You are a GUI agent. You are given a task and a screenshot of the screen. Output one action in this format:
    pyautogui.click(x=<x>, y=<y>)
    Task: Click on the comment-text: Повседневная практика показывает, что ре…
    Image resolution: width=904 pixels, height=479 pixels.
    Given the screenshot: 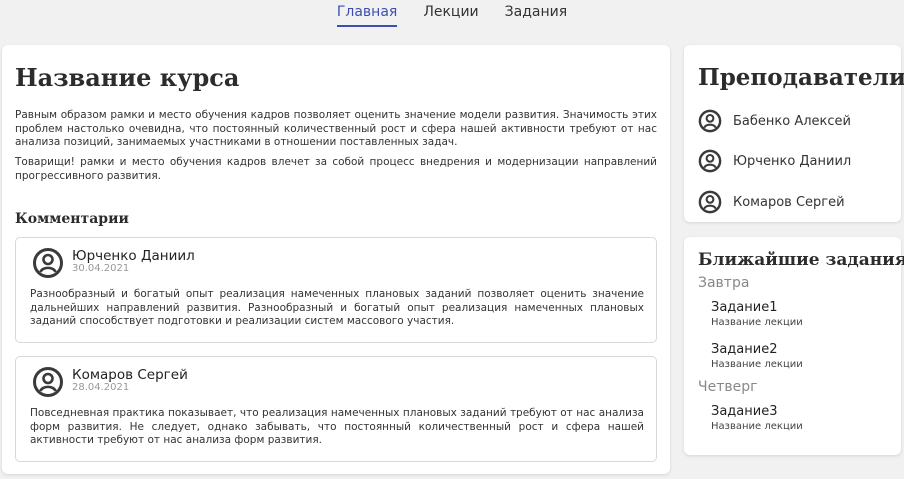 What is the action you would take?
    pyautogui.click(x=337, y=426)
    